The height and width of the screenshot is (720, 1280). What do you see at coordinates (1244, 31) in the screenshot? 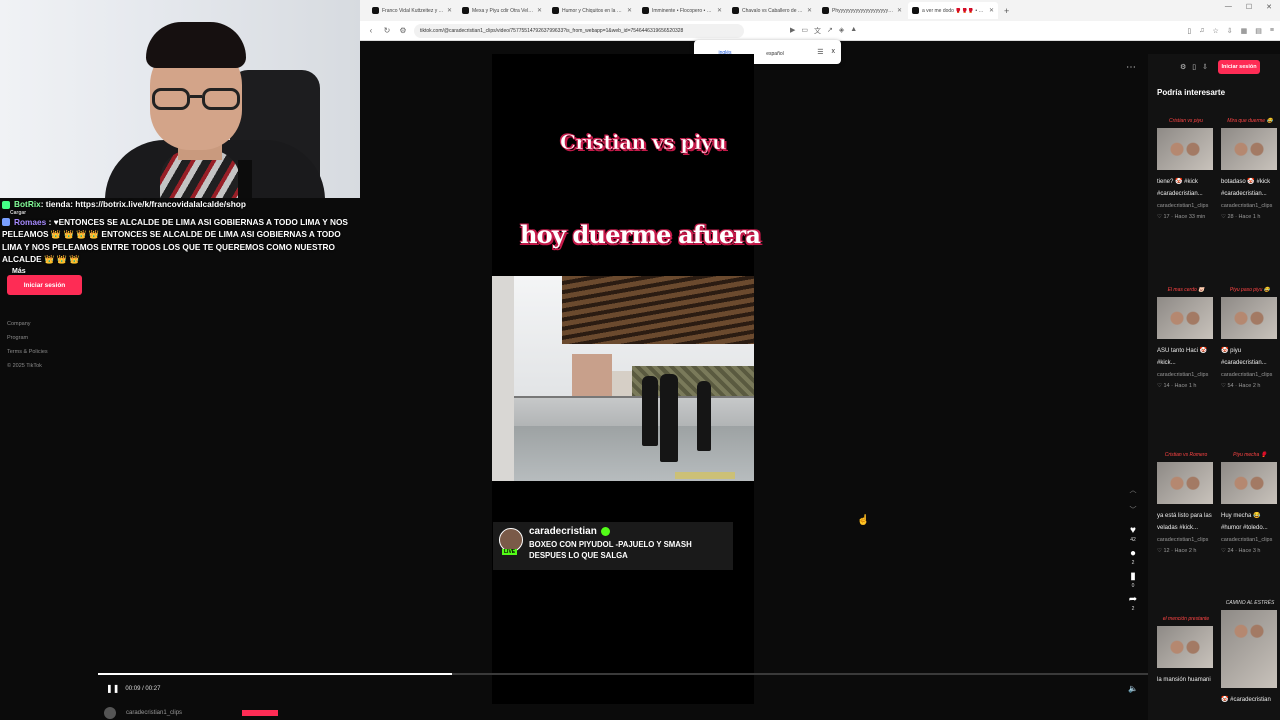
I see `extensions-icon: ▦` at bounding box center [1244, 31].